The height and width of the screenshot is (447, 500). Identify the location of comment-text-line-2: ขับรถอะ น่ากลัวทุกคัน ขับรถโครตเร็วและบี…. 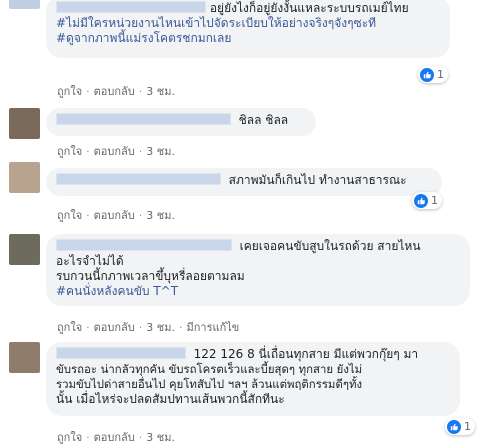
(209, 369).